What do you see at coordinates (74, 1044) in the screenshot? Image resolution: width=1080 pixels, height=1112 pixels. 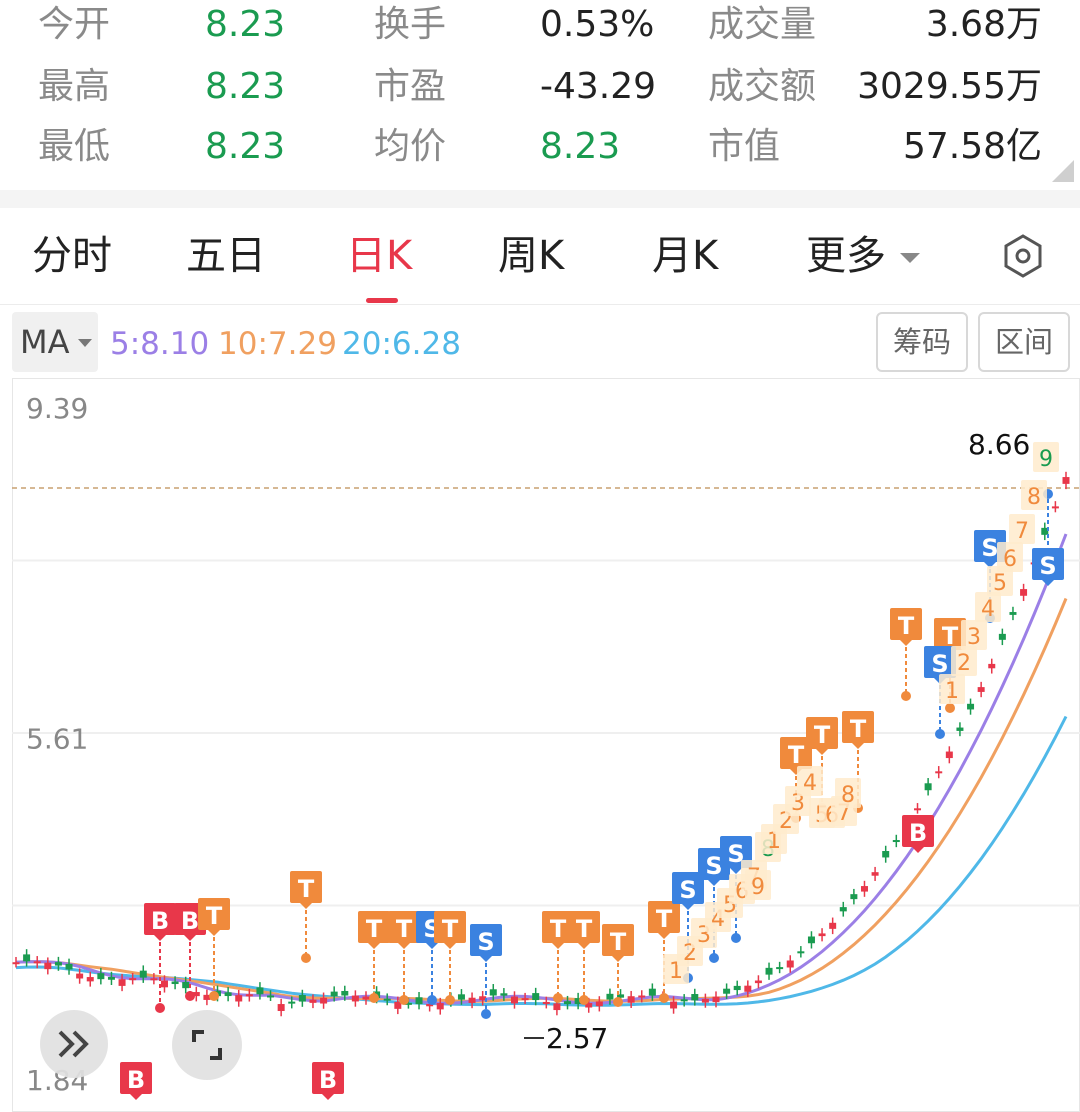 I see `expand-panel-button` at bounding box center [74, 1044].